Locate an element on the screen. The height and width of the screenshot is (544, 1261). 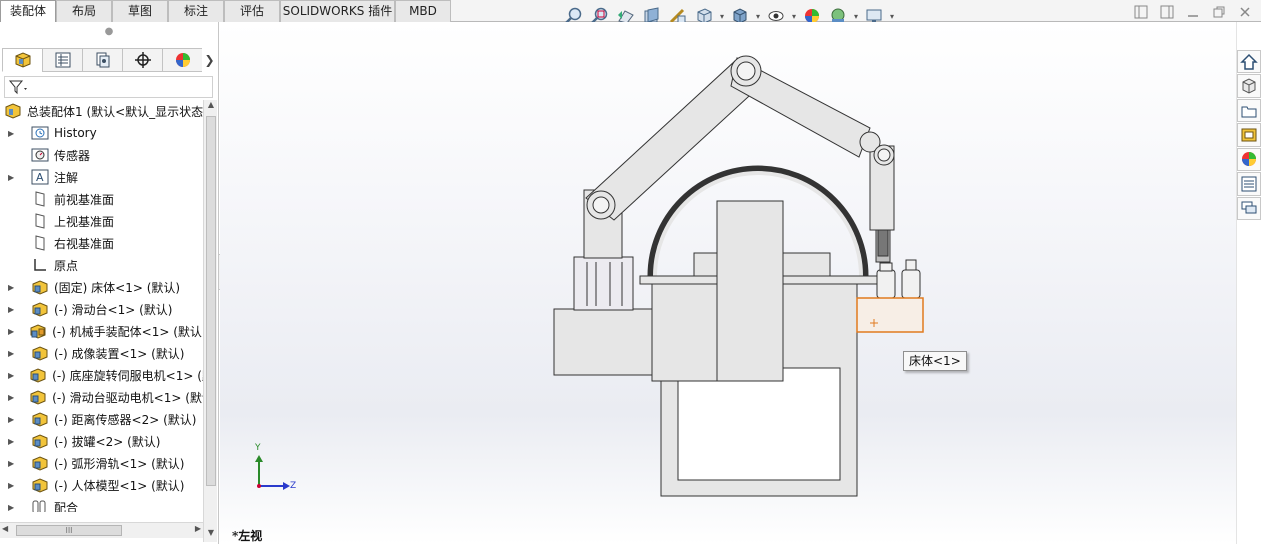
manager-tabs: ❯ is located at coordinates (109, 60).